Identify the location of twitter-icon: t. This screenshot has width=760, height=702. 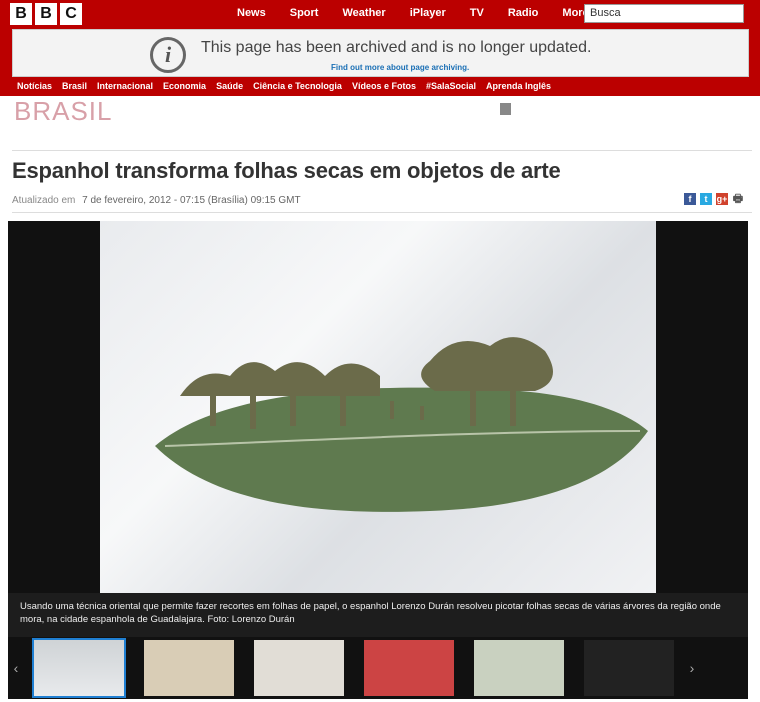
(706, 199).